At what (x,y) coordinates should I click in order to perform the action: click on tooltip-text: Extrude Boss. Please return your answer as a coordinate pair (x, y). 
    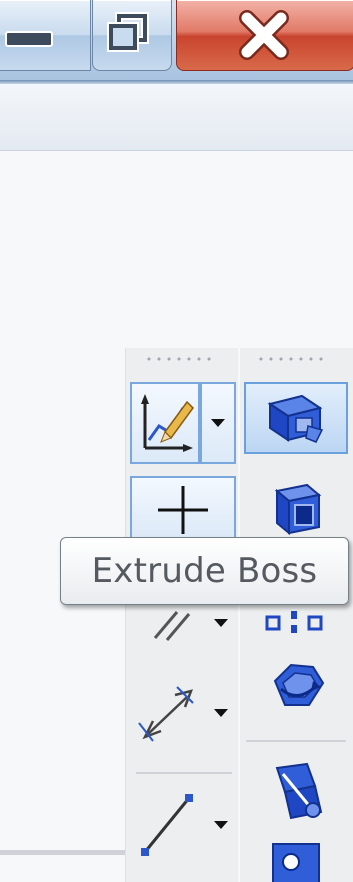
    Looking at the image, I should click on (204, 571).